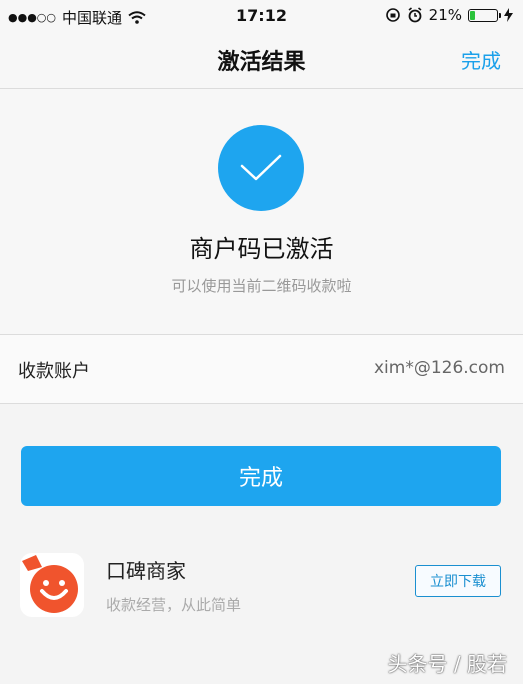 The image size is (523, 684). Describe the element at coordinates (261, 16) in the screenshot. I see `status-bar: ●●●○○ 中国联通 17:12 21%` at that location.